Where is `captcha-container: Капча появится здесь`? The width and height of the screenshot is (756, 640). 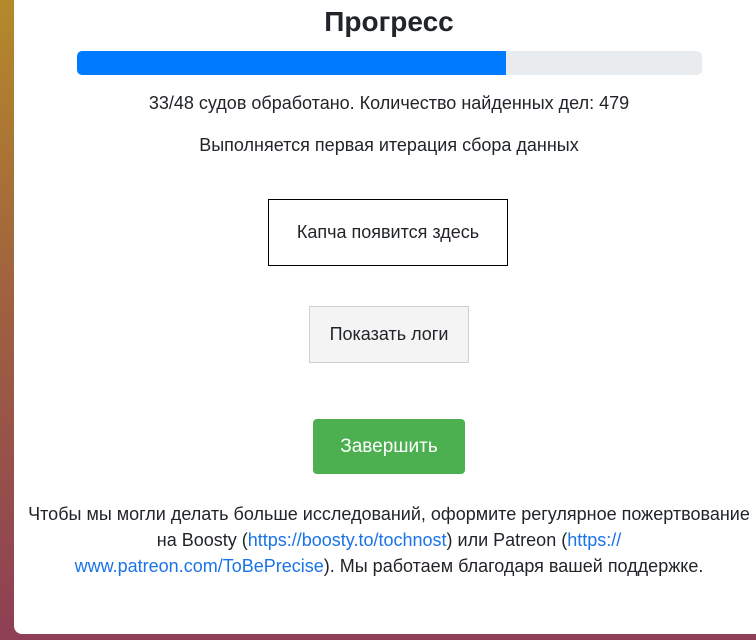 captcha-container: Капча появится здесь is located at coordinates (388, 232).